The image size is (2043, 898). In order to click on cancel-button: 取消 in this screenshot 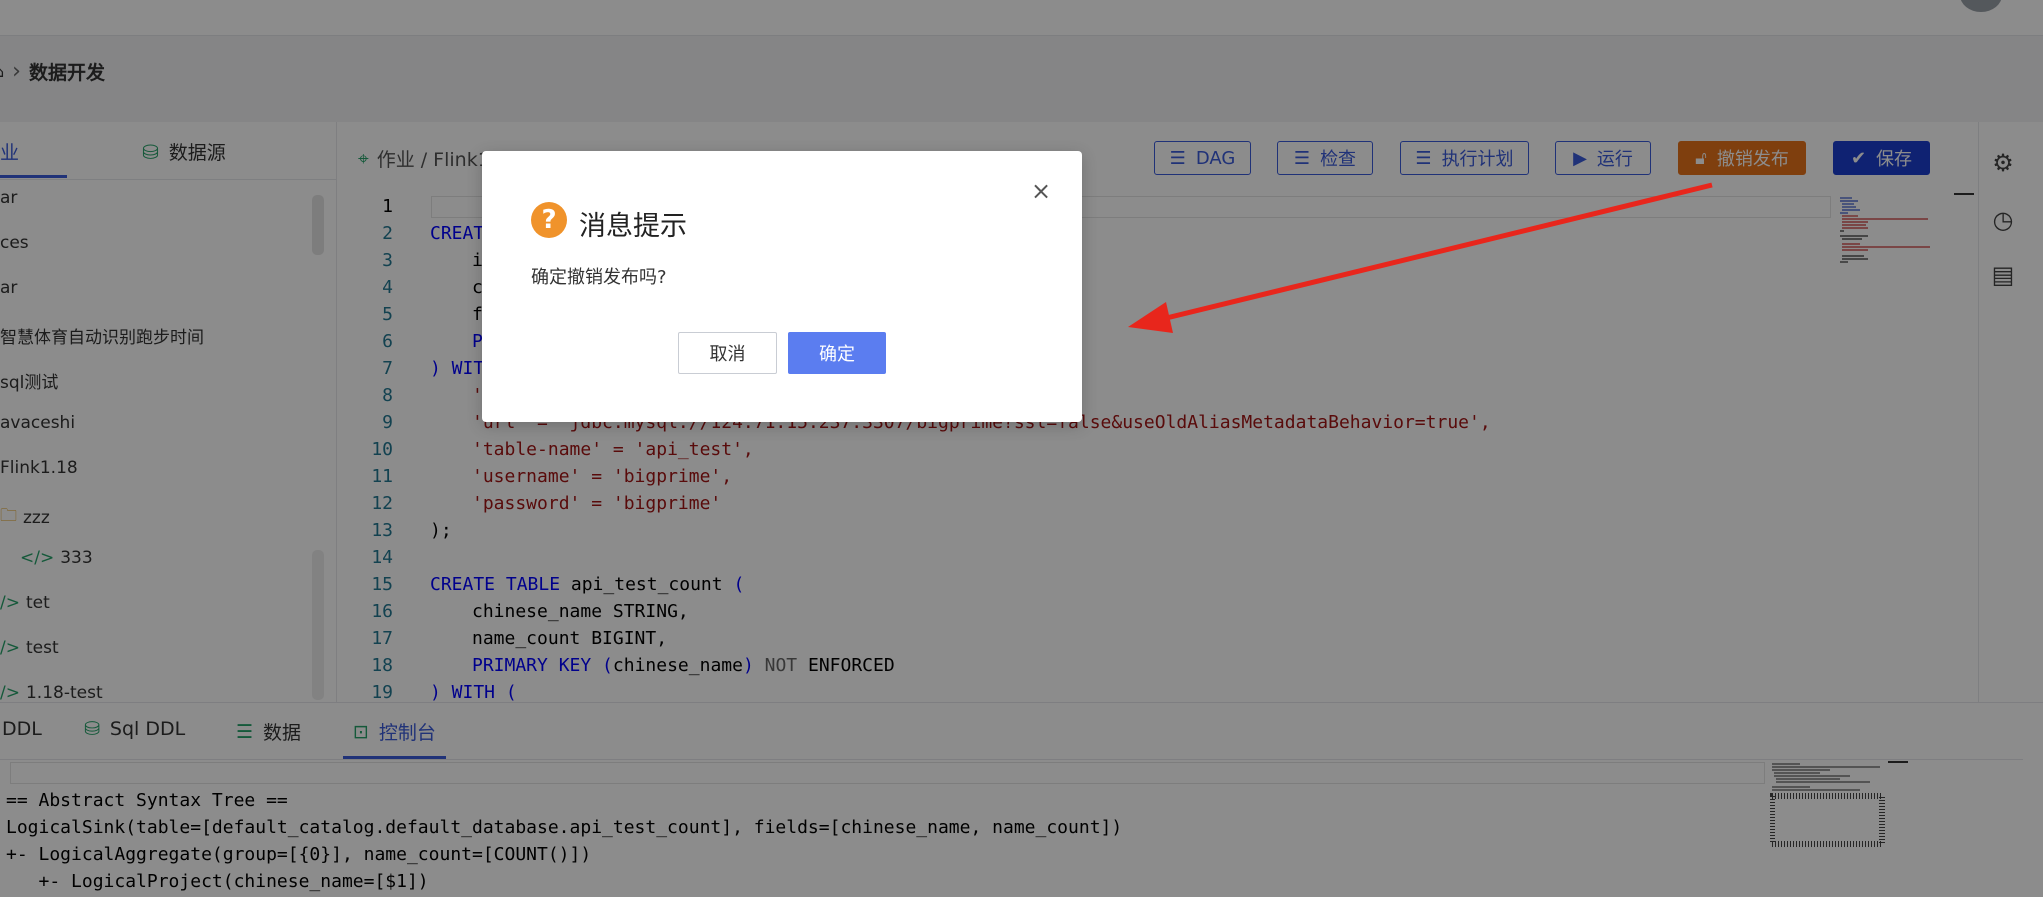, I will do `click(727, 353)`.